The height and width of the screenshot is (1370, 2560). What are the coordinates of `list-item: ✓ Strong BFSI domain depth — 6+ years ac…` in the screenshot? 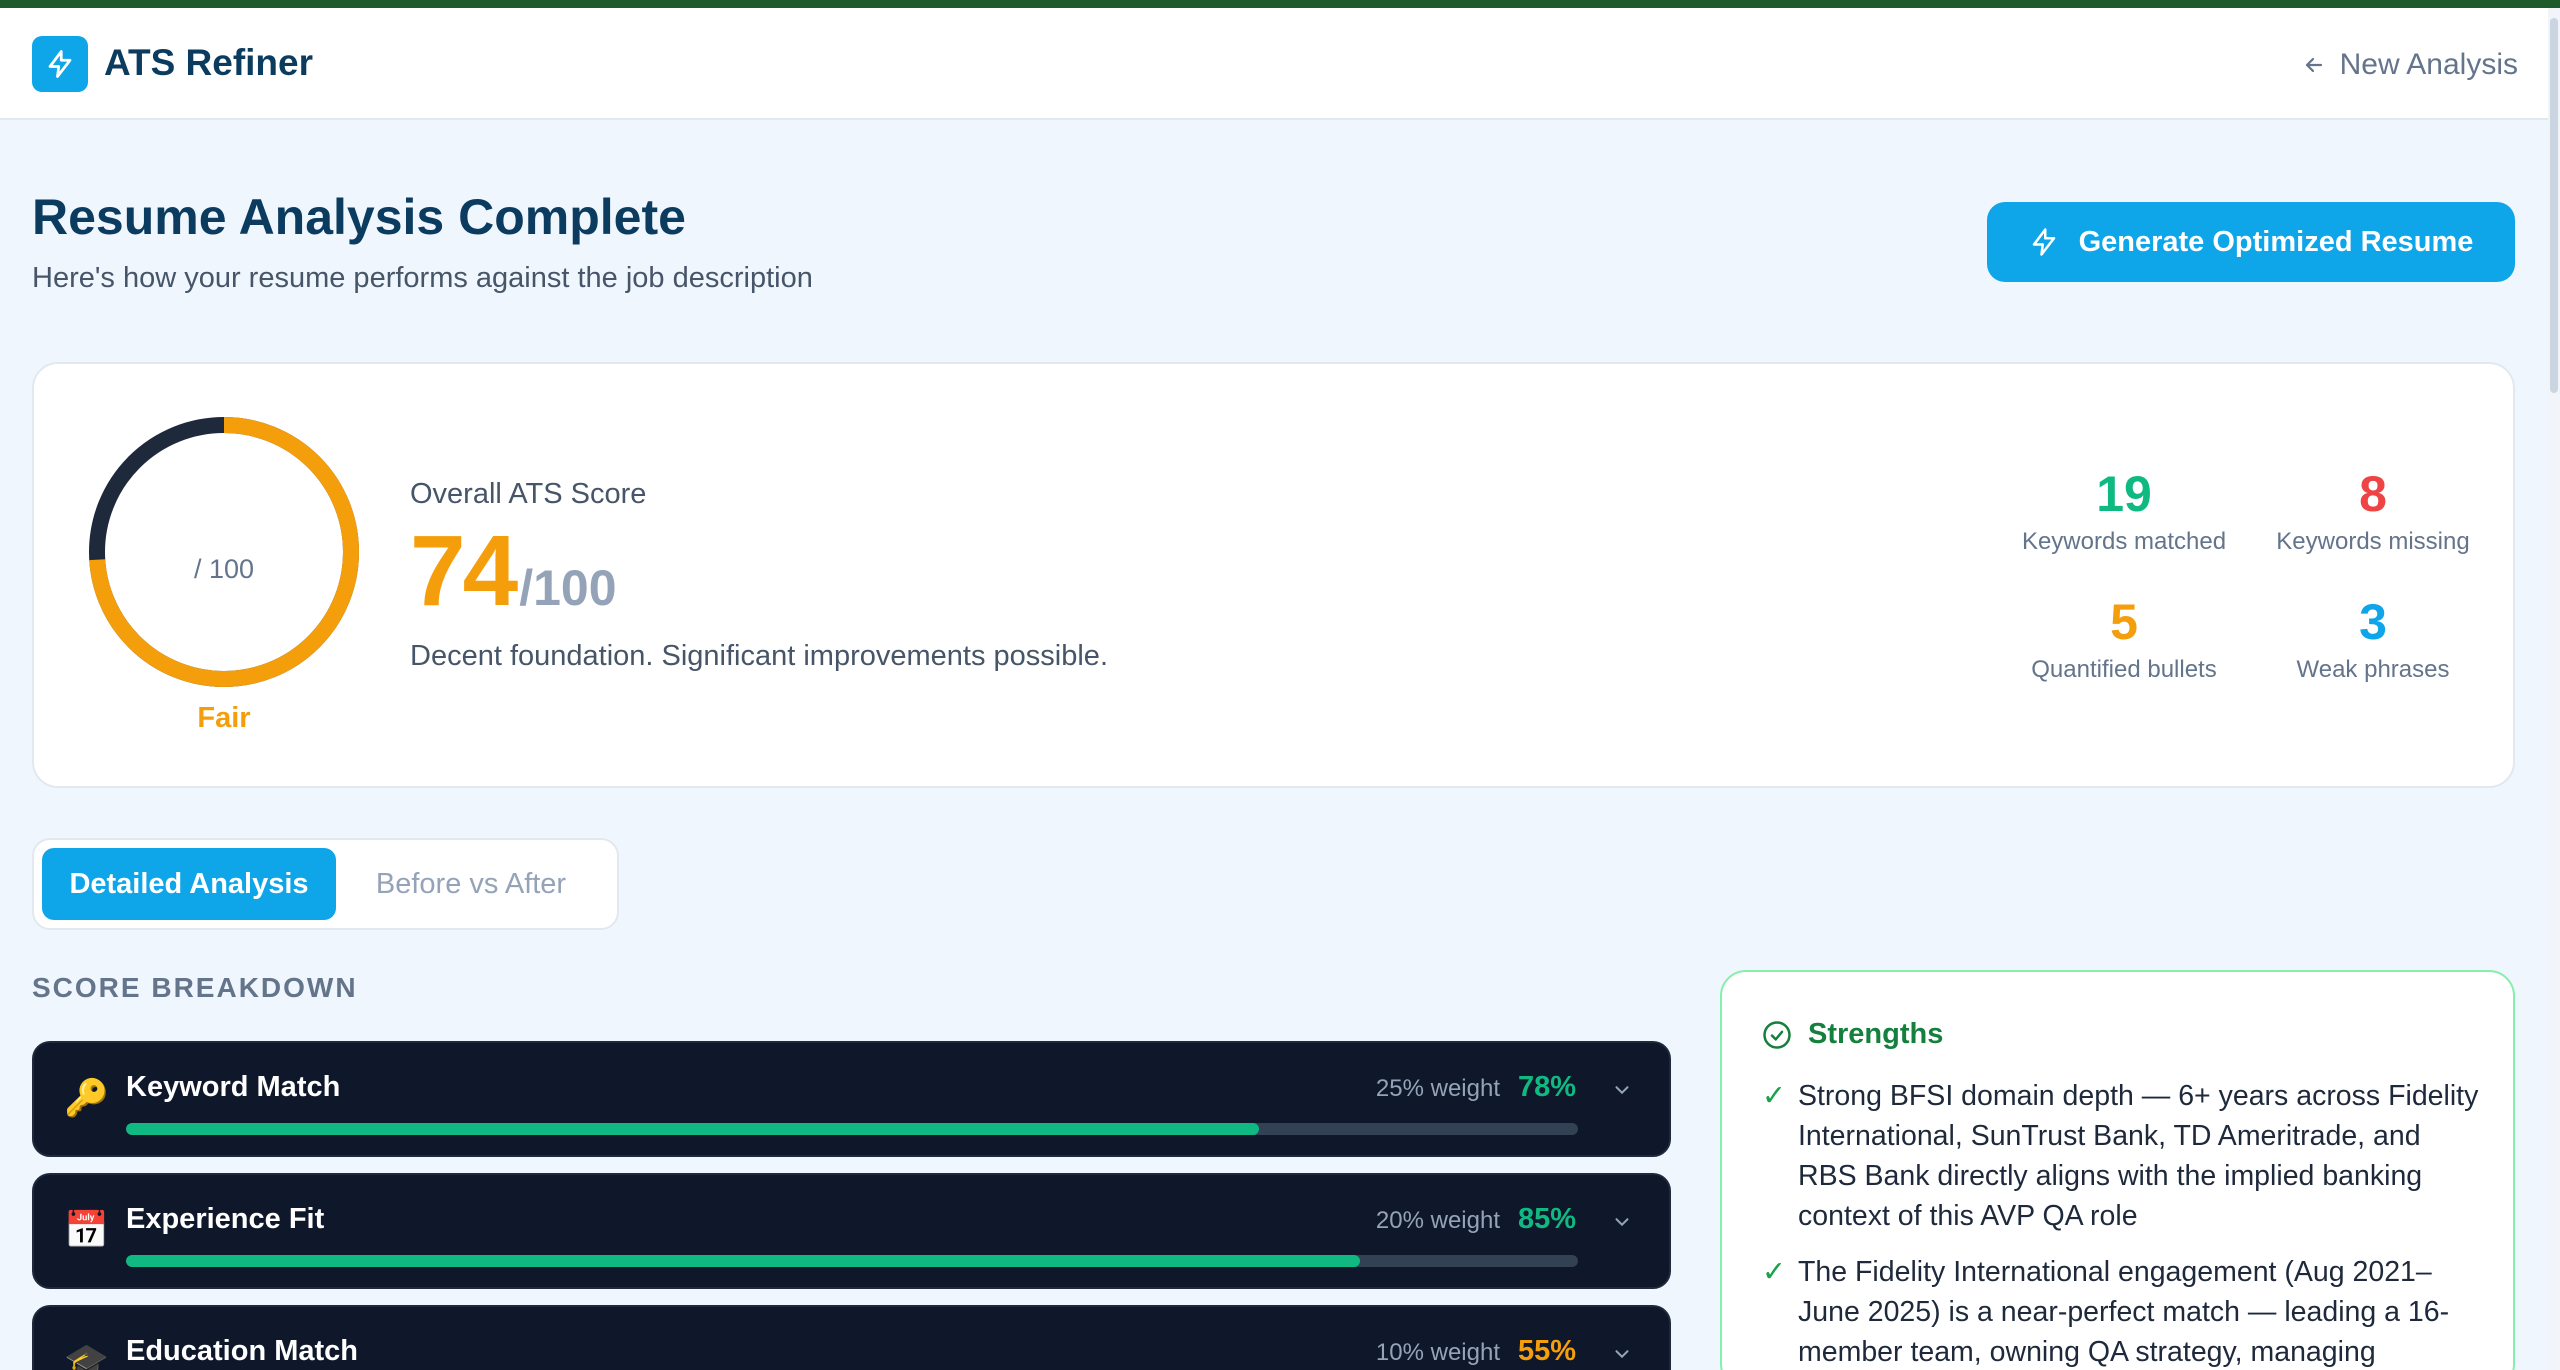 It's located at (2122, 1156).